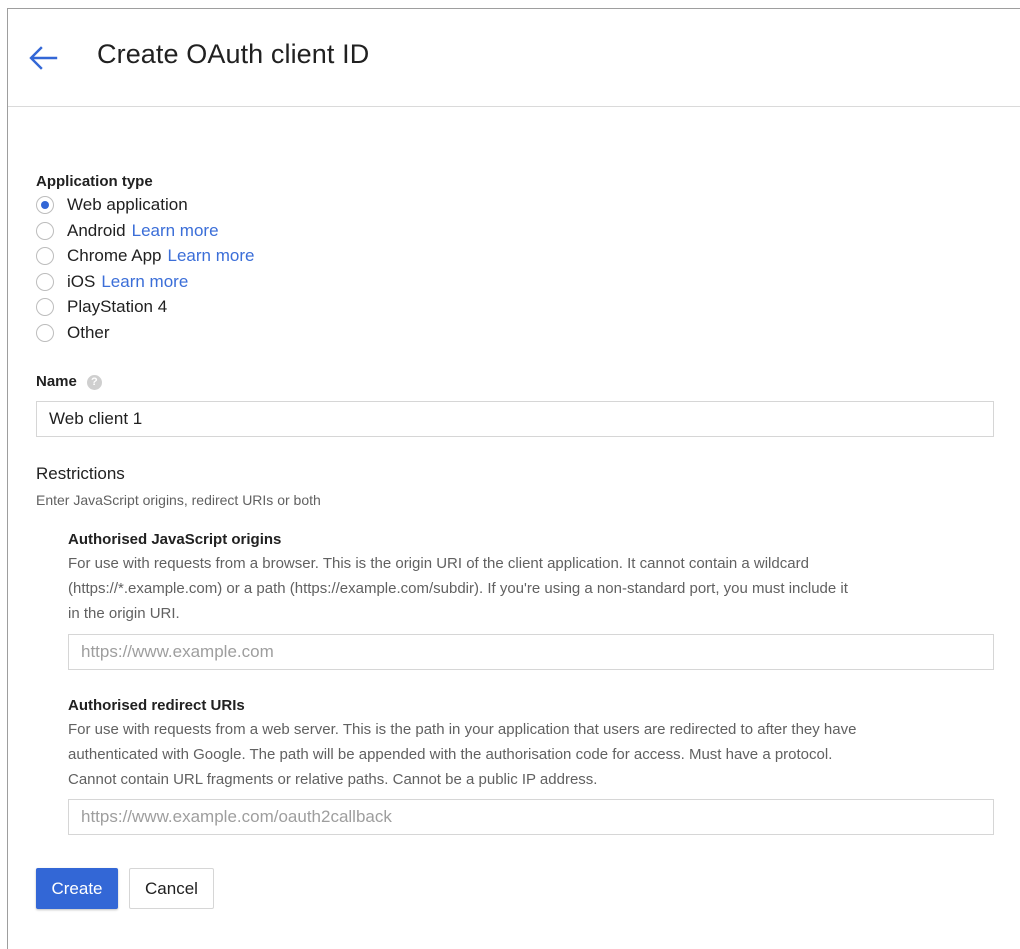 The width and height of the screenshot is (1020, 949). Describe the element at coordinates (94, 181) in the screenshot. I see `application-type-label: Application type` at that location.